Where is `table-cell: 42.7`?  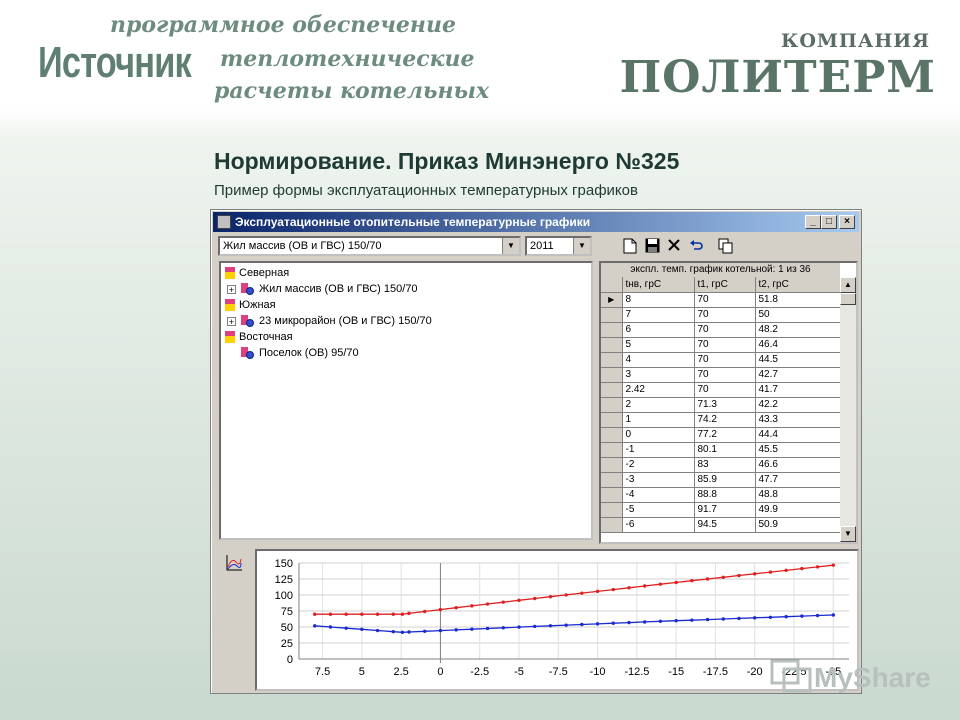
table-cell: 42.7 is located at coordinates (798, 375).